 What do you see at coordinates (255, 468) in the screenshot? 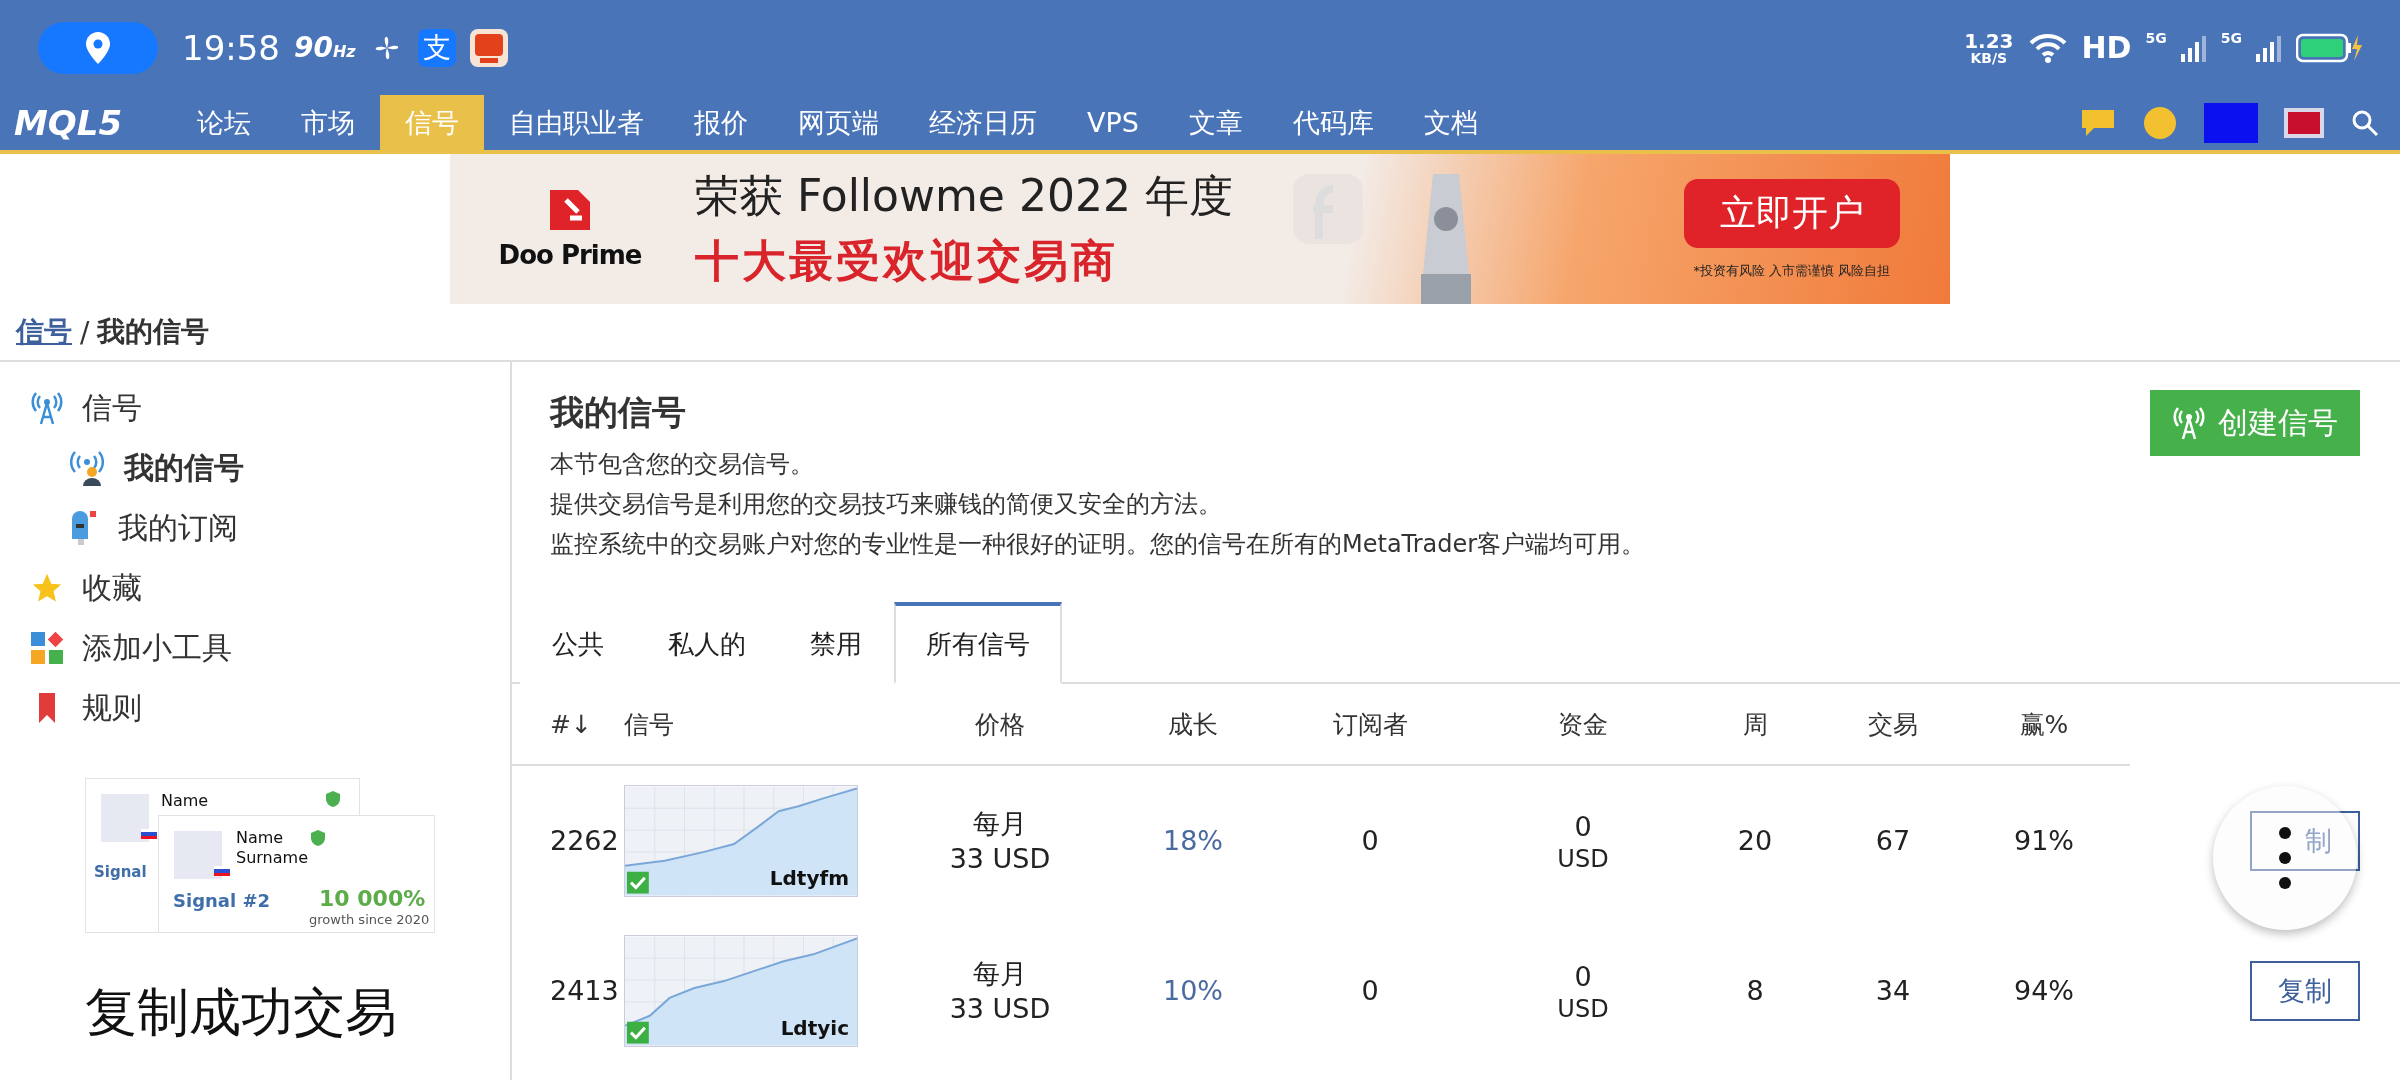
I see `sidebar-item: 我的信号` at bounding box center [255, 468].